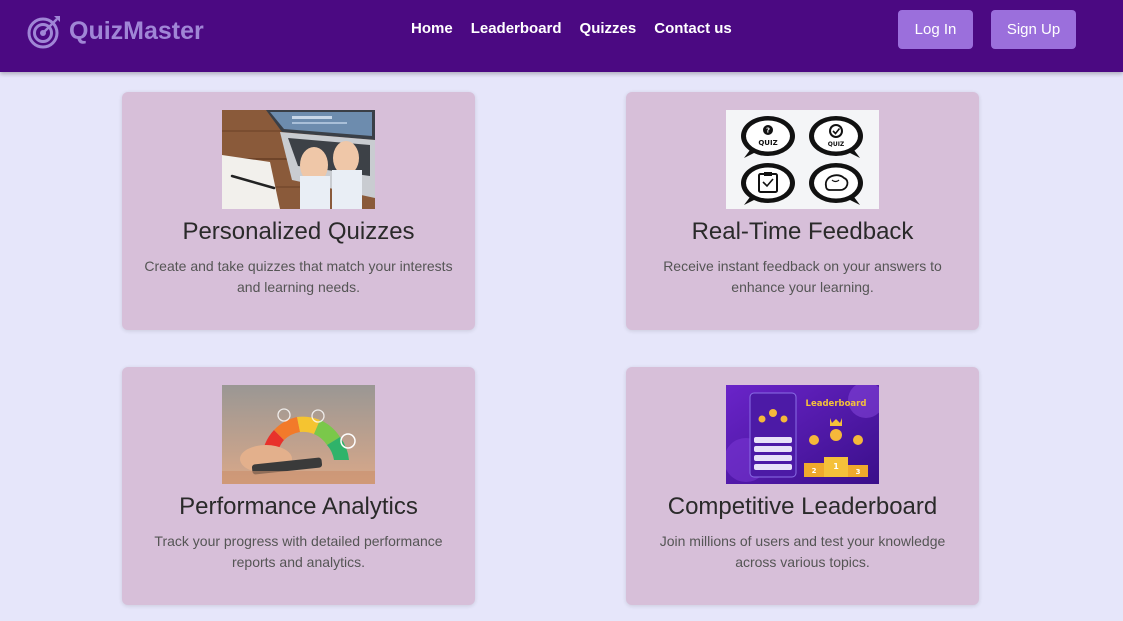  What do you see at coordinates (836, 144) in the screenshot?
I see `quiz-text-2: QUIZ` at bounding box center [836, 144].